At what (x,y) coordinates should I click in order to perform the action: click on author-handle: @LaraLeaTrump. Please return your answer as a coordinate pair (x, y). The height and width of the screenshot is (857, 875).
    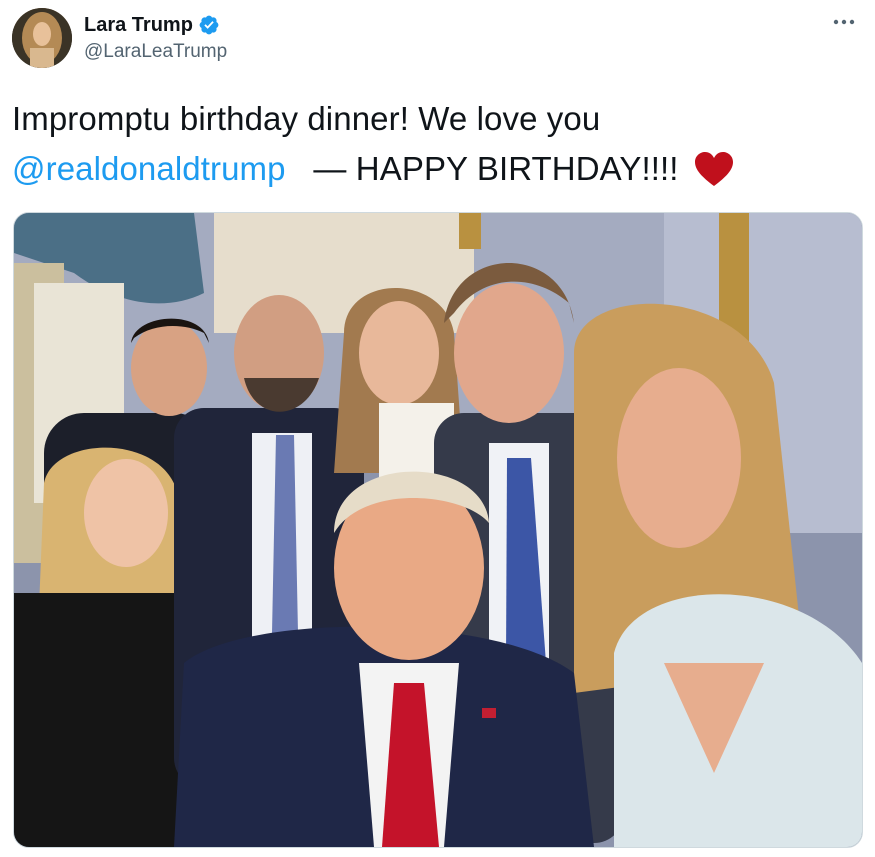
    Looking at the image, I should click on (155, 52).